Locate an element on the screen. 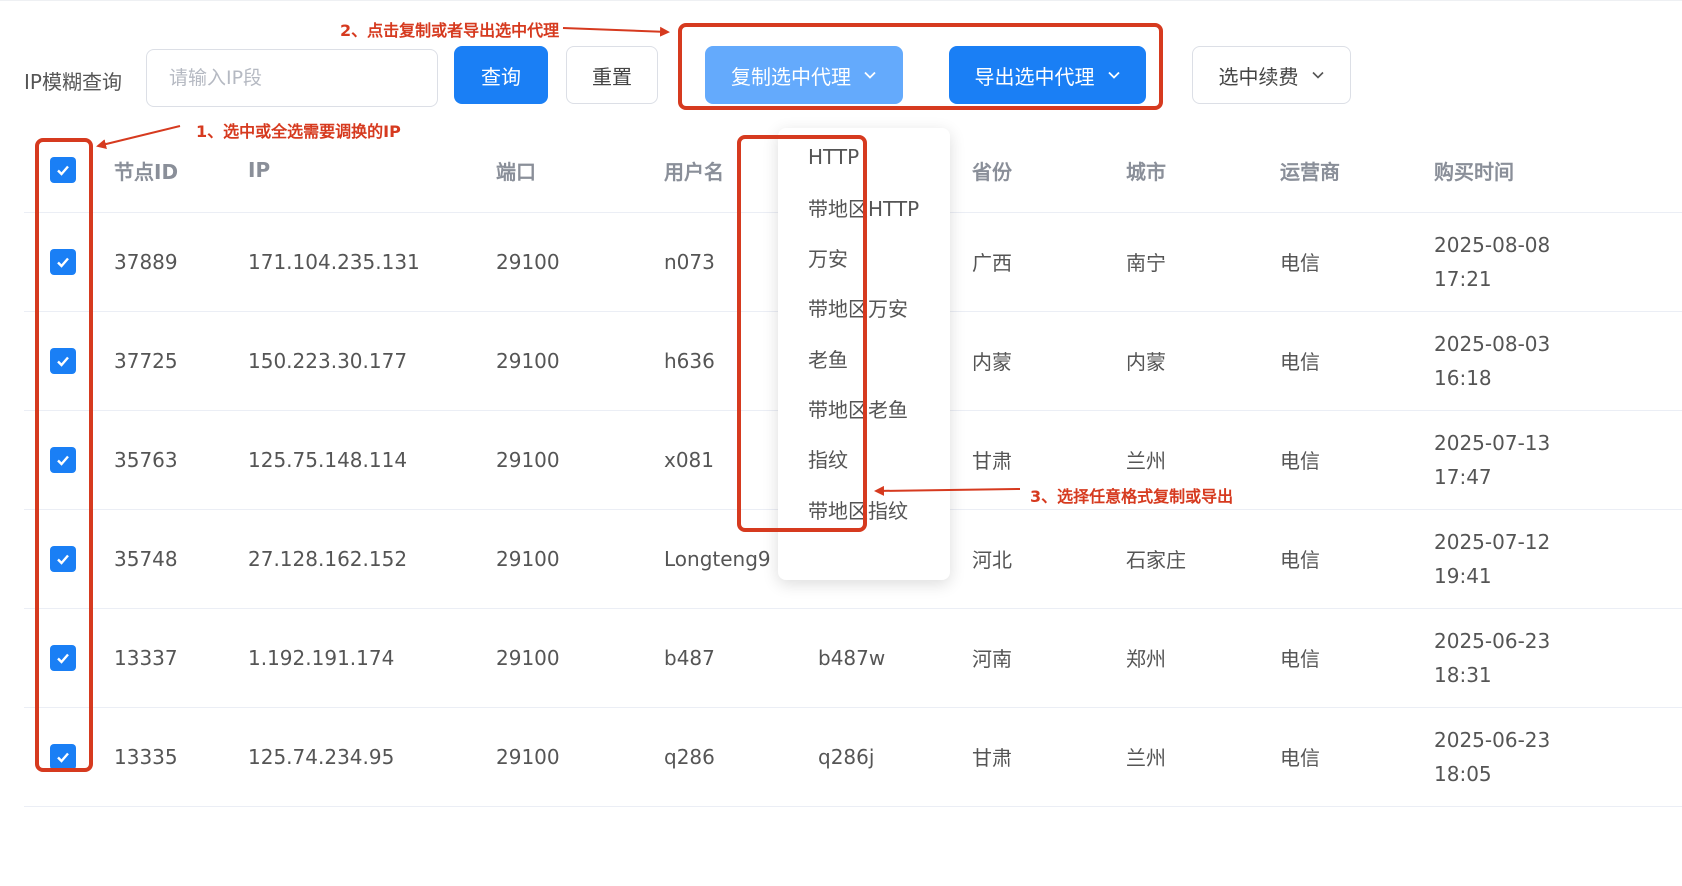  purchase-clock: 18:05 is located at coordinates (1463, 773).